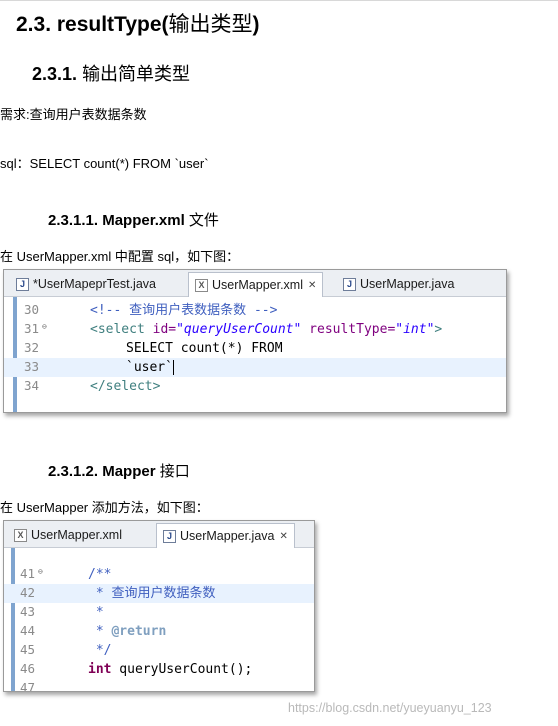 Image resolution: width=558 pixels, height=726 pixels. What do you see at coordinates (120, 256) in the screenshot?
I see `mapper-xml-description: 在 UserMapper.xml 中配置 sql，如下图：` at bounding box center [120, 256].